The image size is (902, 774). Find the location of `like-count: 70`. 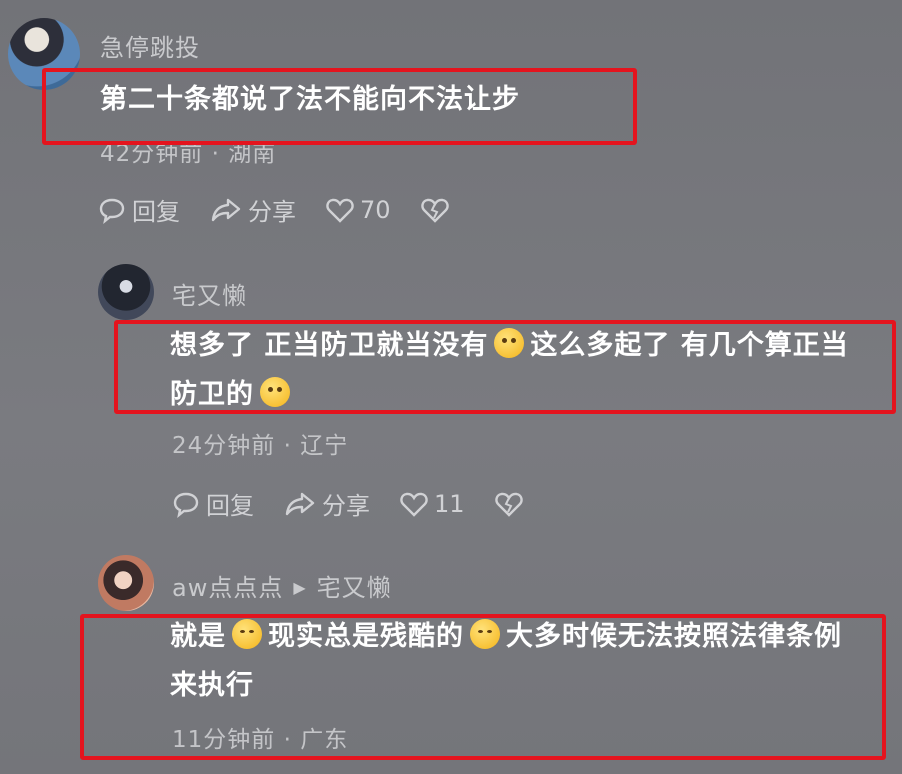

like-count: 70 is located at coordinates (375, 209).